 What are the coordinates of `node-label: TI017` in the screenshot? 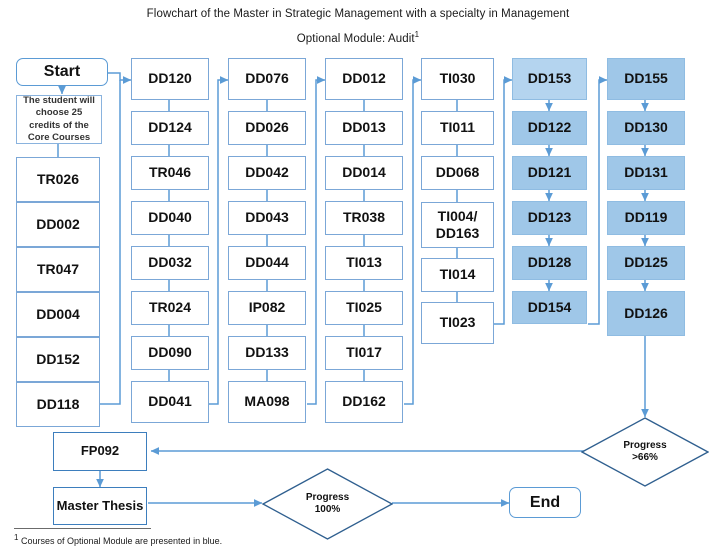 It's located at (364, 352).